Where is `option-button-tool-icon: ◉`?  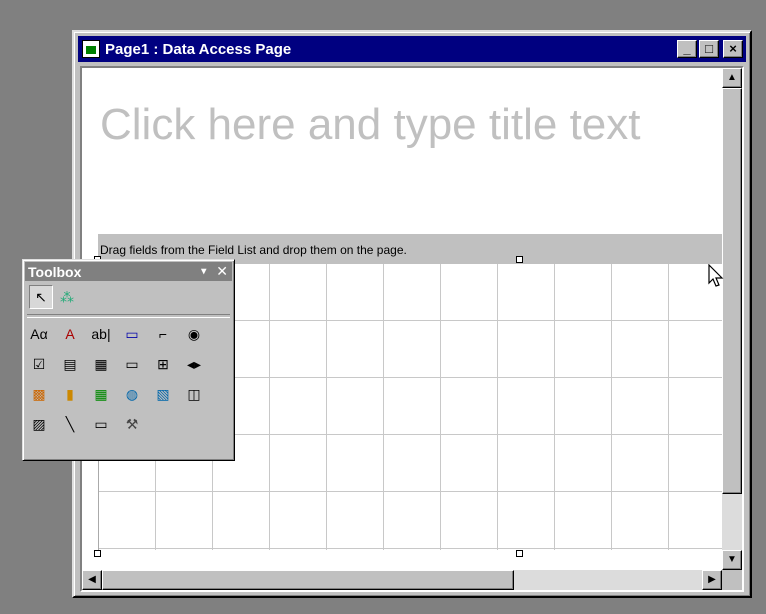
option-button-tool-icon: ◉ is located at coordinates (194, 334).